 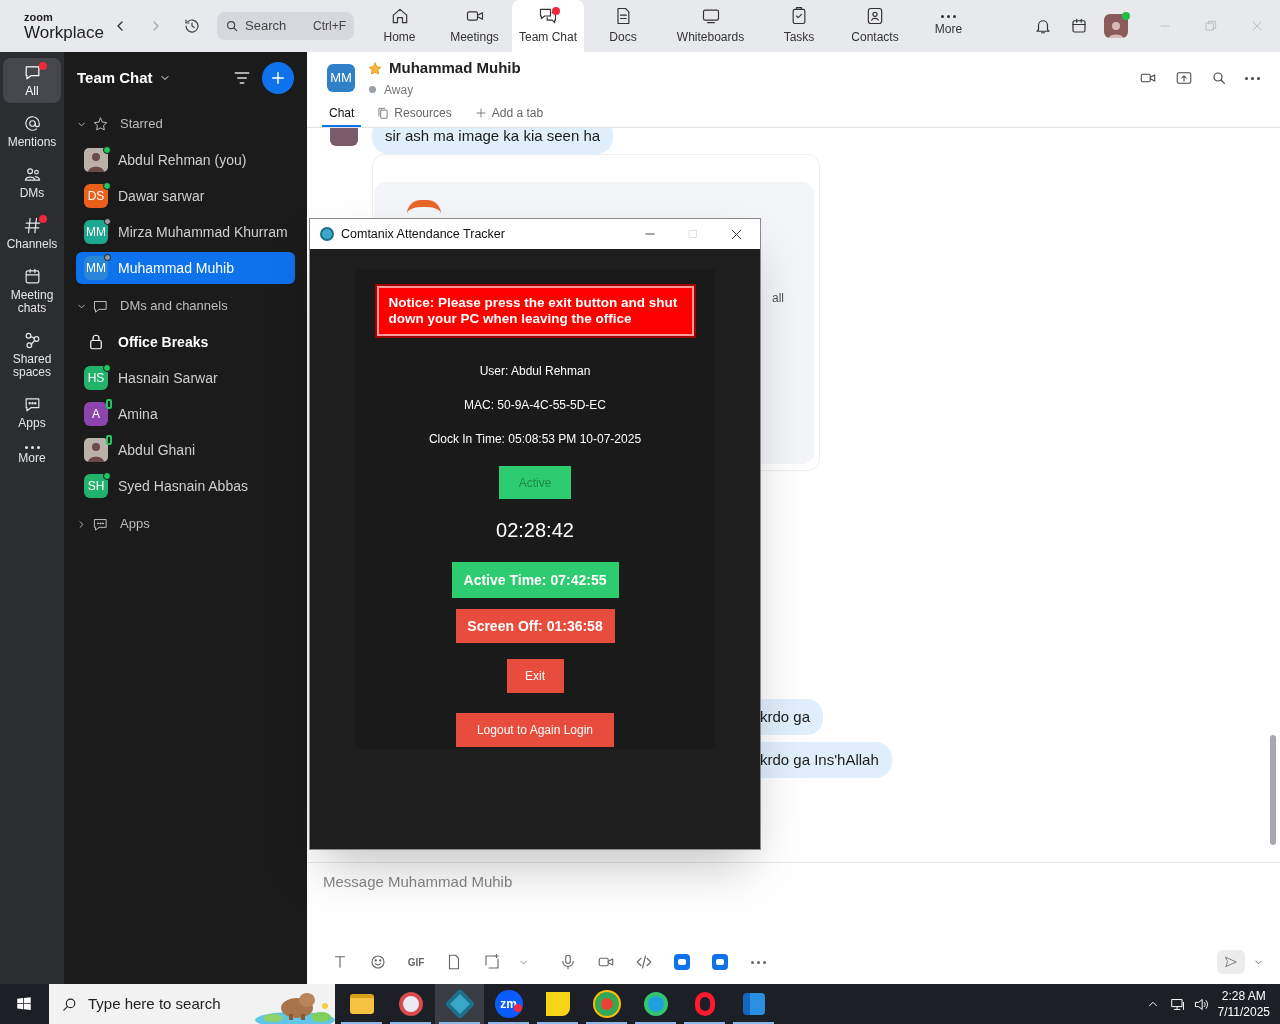 What do you see at coordinates (361, 1004) in the screenshot?
I see `folder-icon` at bounding box center [361, 1004].